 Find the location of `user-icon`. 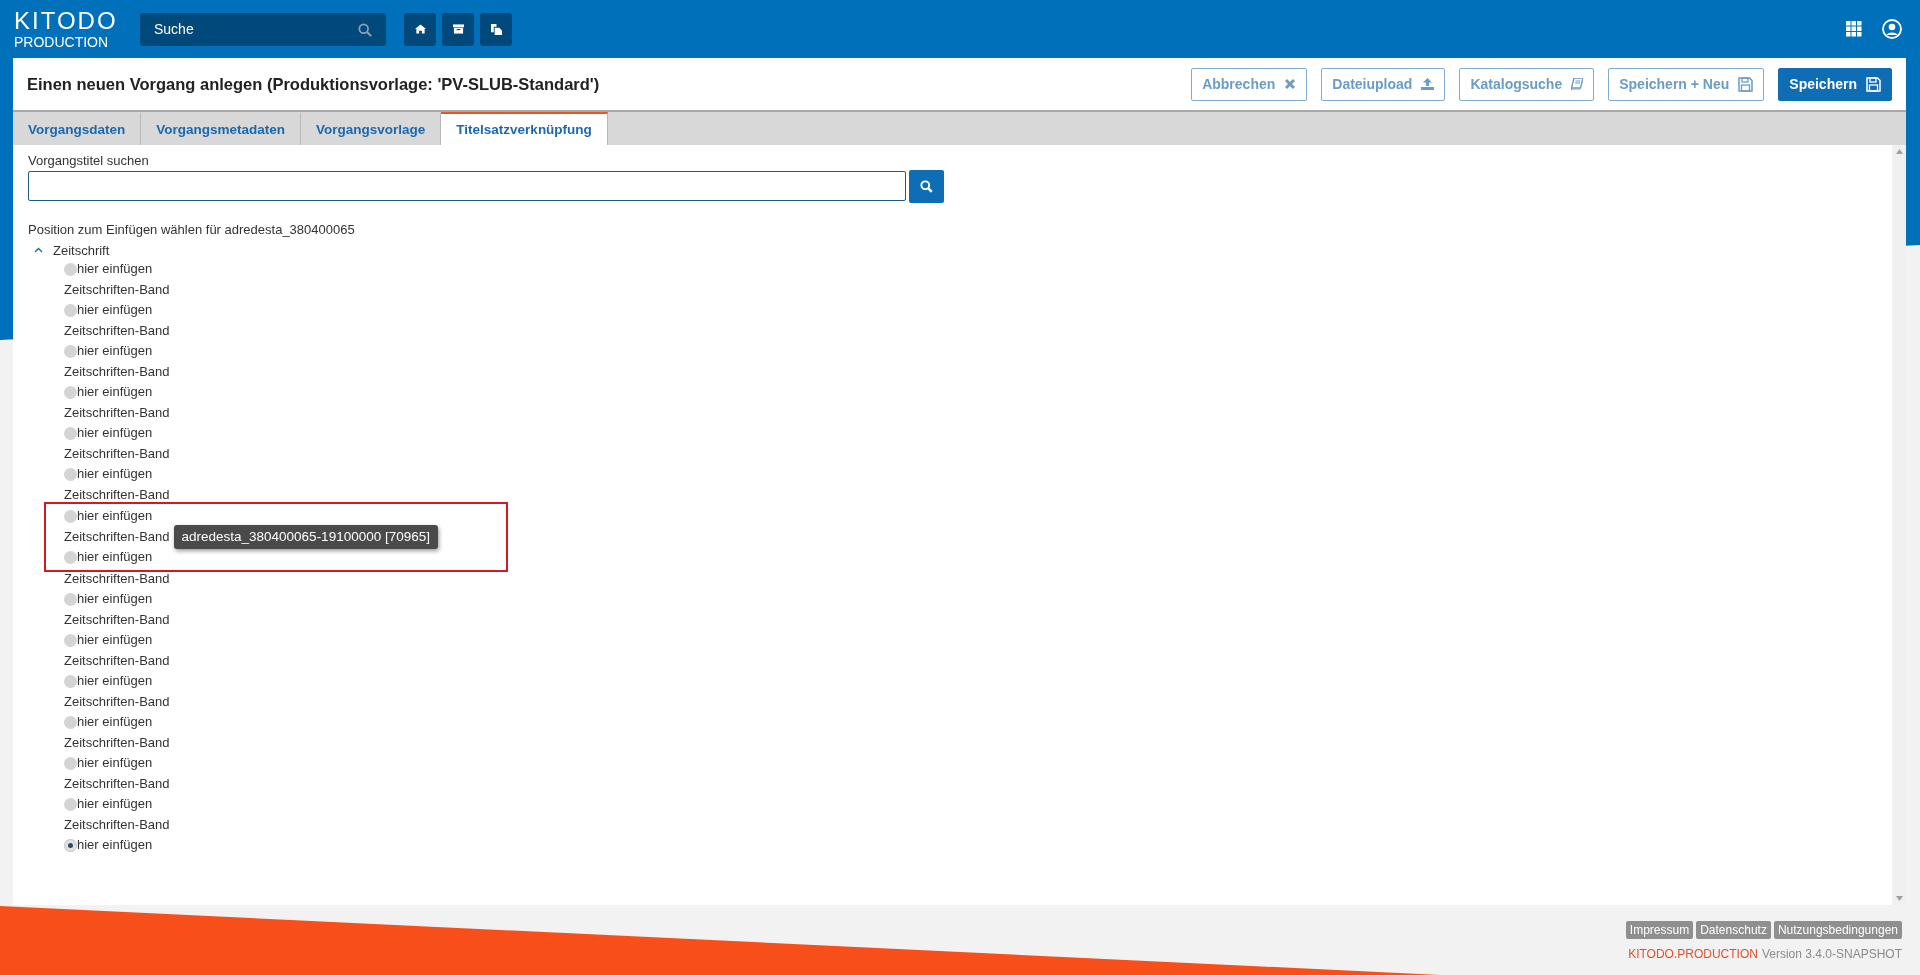

user-icon is located at coordinates (1892, 29).